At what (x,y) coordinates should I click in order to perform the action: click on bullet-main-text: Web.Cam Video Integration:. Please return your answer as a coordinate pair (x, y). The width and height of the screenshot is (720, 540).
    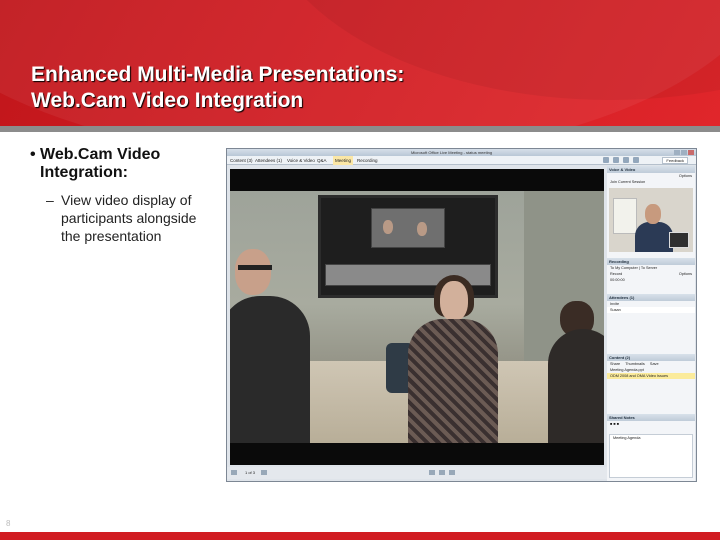
    Looking at the image, I should click on (100, 163).